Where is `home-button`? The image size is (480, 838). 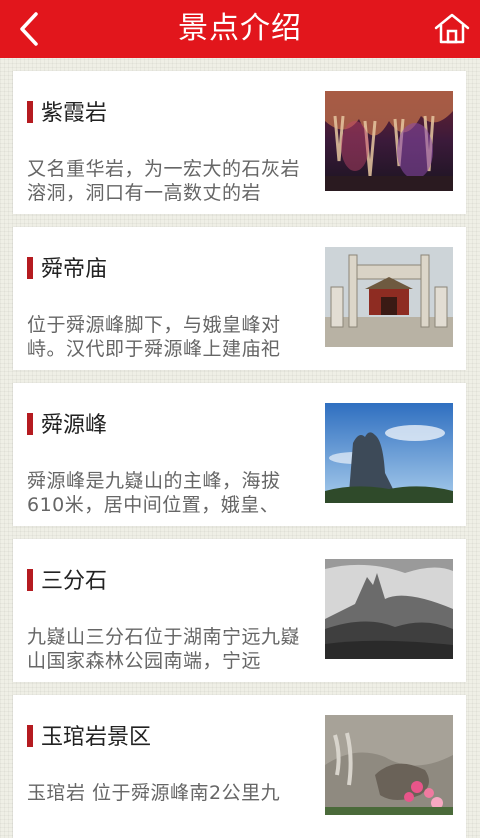
home-button is located at coordinates (452, 29).